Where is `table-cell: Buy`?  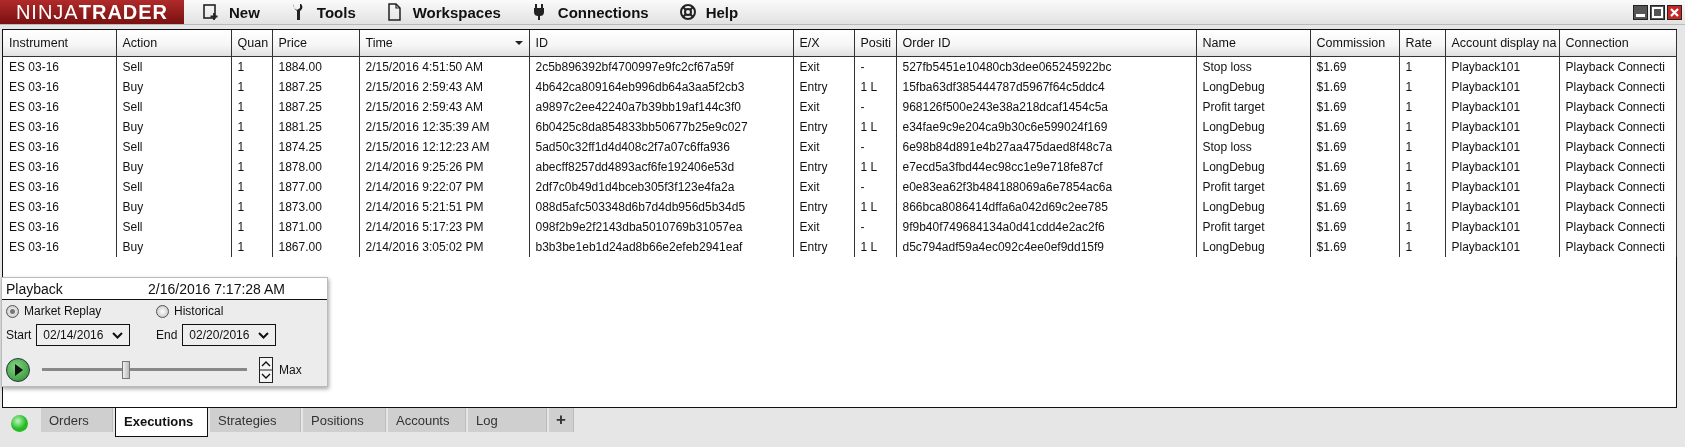
table-cell: Buy is located at coordinates (173, 87).